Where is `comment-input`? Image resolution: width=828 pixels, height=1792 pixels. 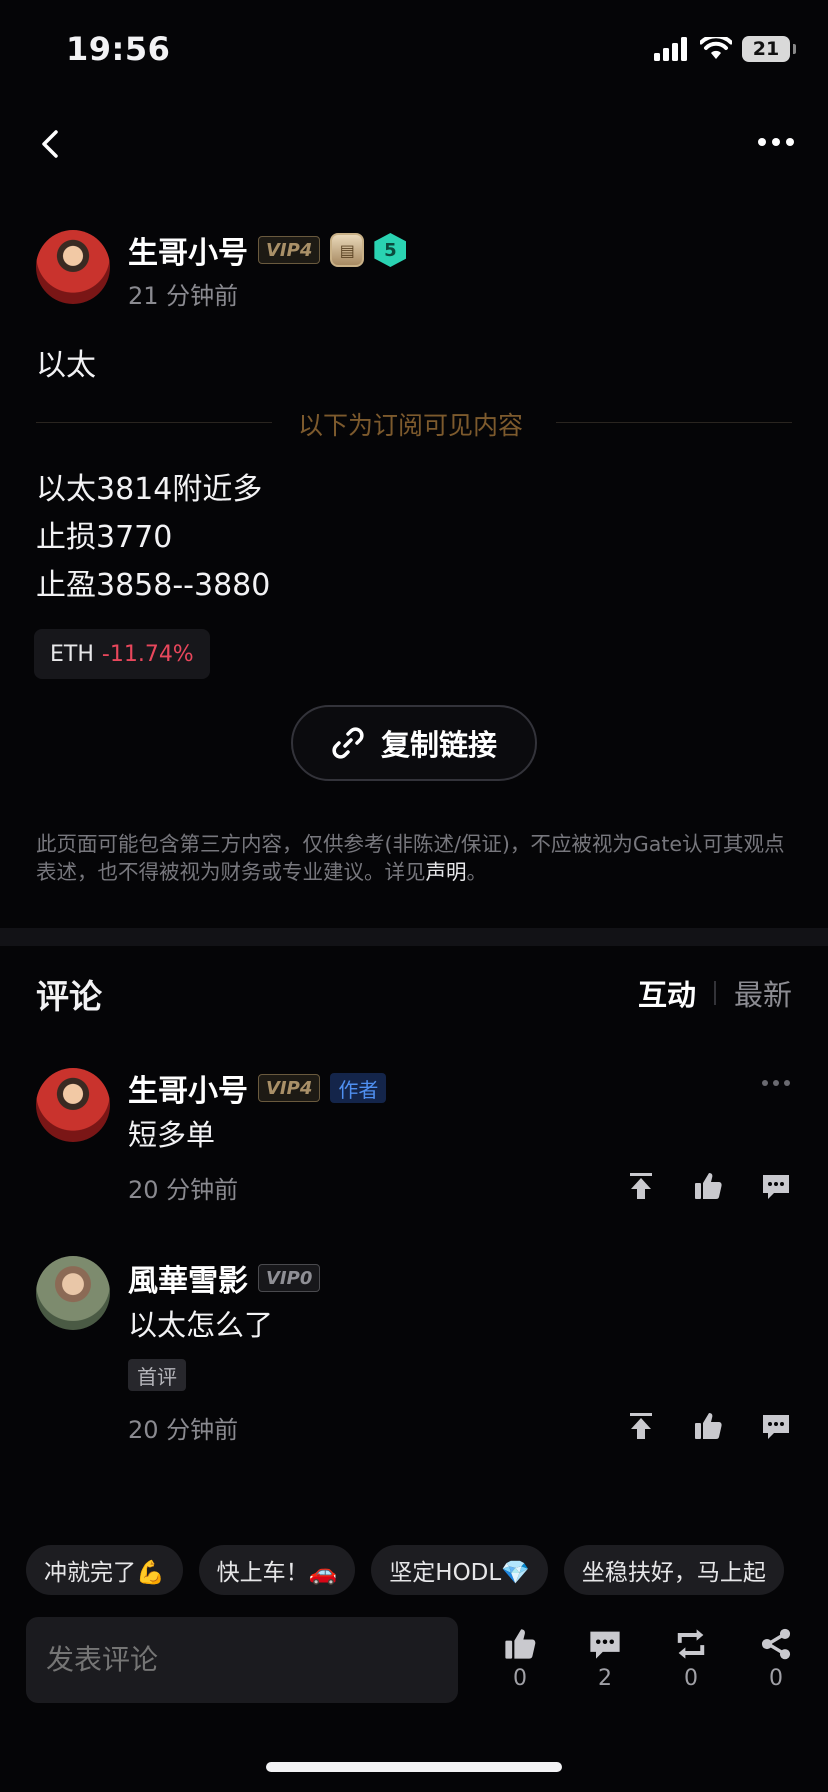
comment-input is located at coordinates (242, 1660).